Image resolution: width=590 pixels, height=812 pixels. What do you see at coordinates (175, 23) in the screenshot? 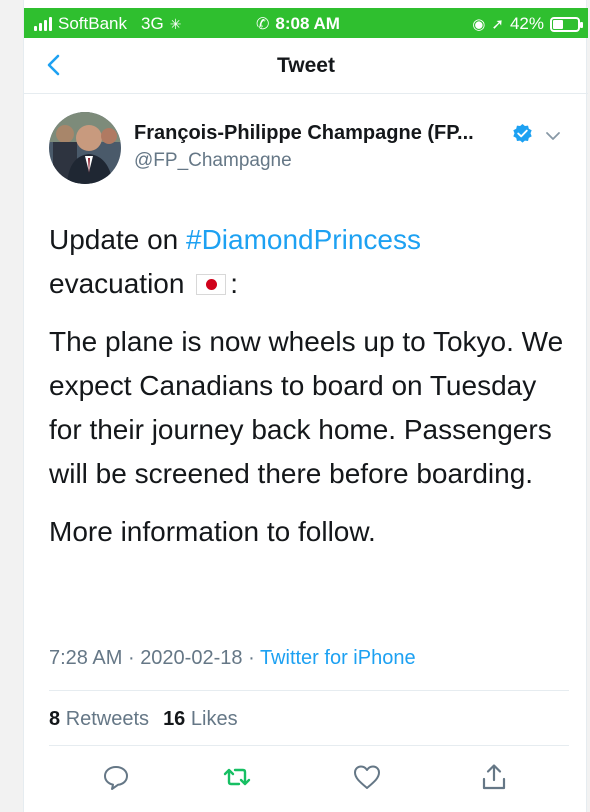
I see `activity-icon: ✳` at bounding box center [175, 23].